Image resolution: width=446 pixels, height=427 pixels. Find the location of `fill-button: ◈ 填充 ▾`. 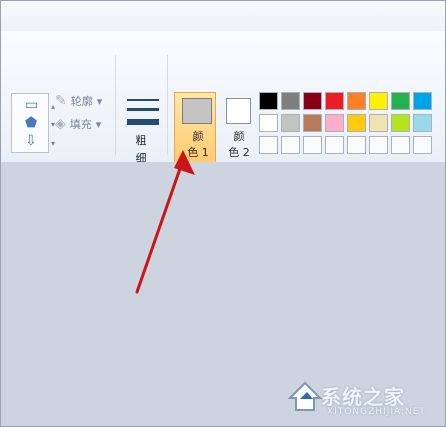

fill-button: ◈ 填充 ▾ is located at coordinates (78, 124).